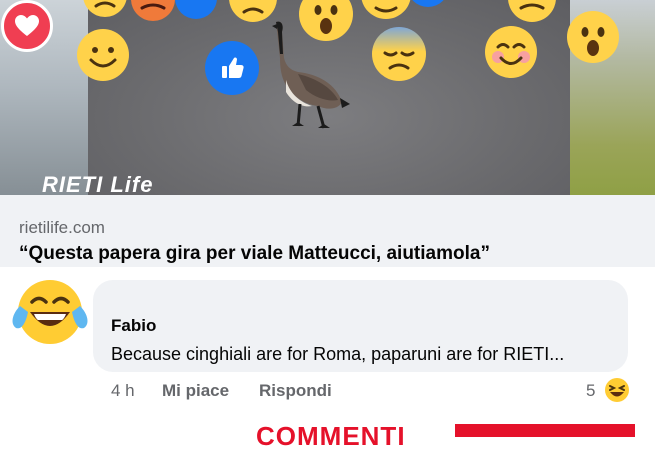 This screenshot has height=451, width=655. What do you see at coordinates (195, 391) in the screenshot?
I see `like-button: Mi piace` at bounding box center [195, 391].